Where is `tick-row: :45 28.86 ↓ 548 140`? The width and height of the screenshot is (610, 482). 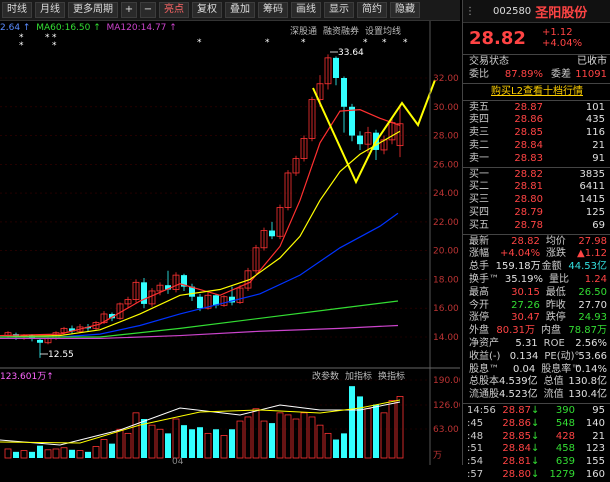
tick-row: :45 28.86 ↓ 548 140 is located at coordinates (536, 423).